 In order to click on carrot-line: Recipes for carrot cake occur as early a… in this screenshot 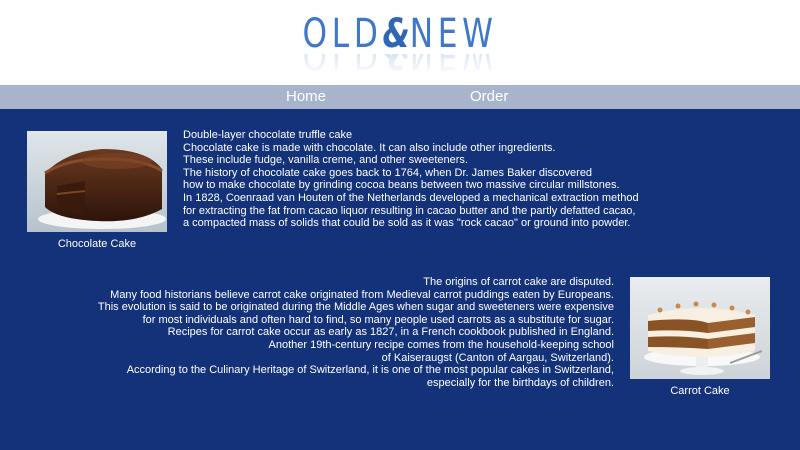, I will do `click(390, 332)`.